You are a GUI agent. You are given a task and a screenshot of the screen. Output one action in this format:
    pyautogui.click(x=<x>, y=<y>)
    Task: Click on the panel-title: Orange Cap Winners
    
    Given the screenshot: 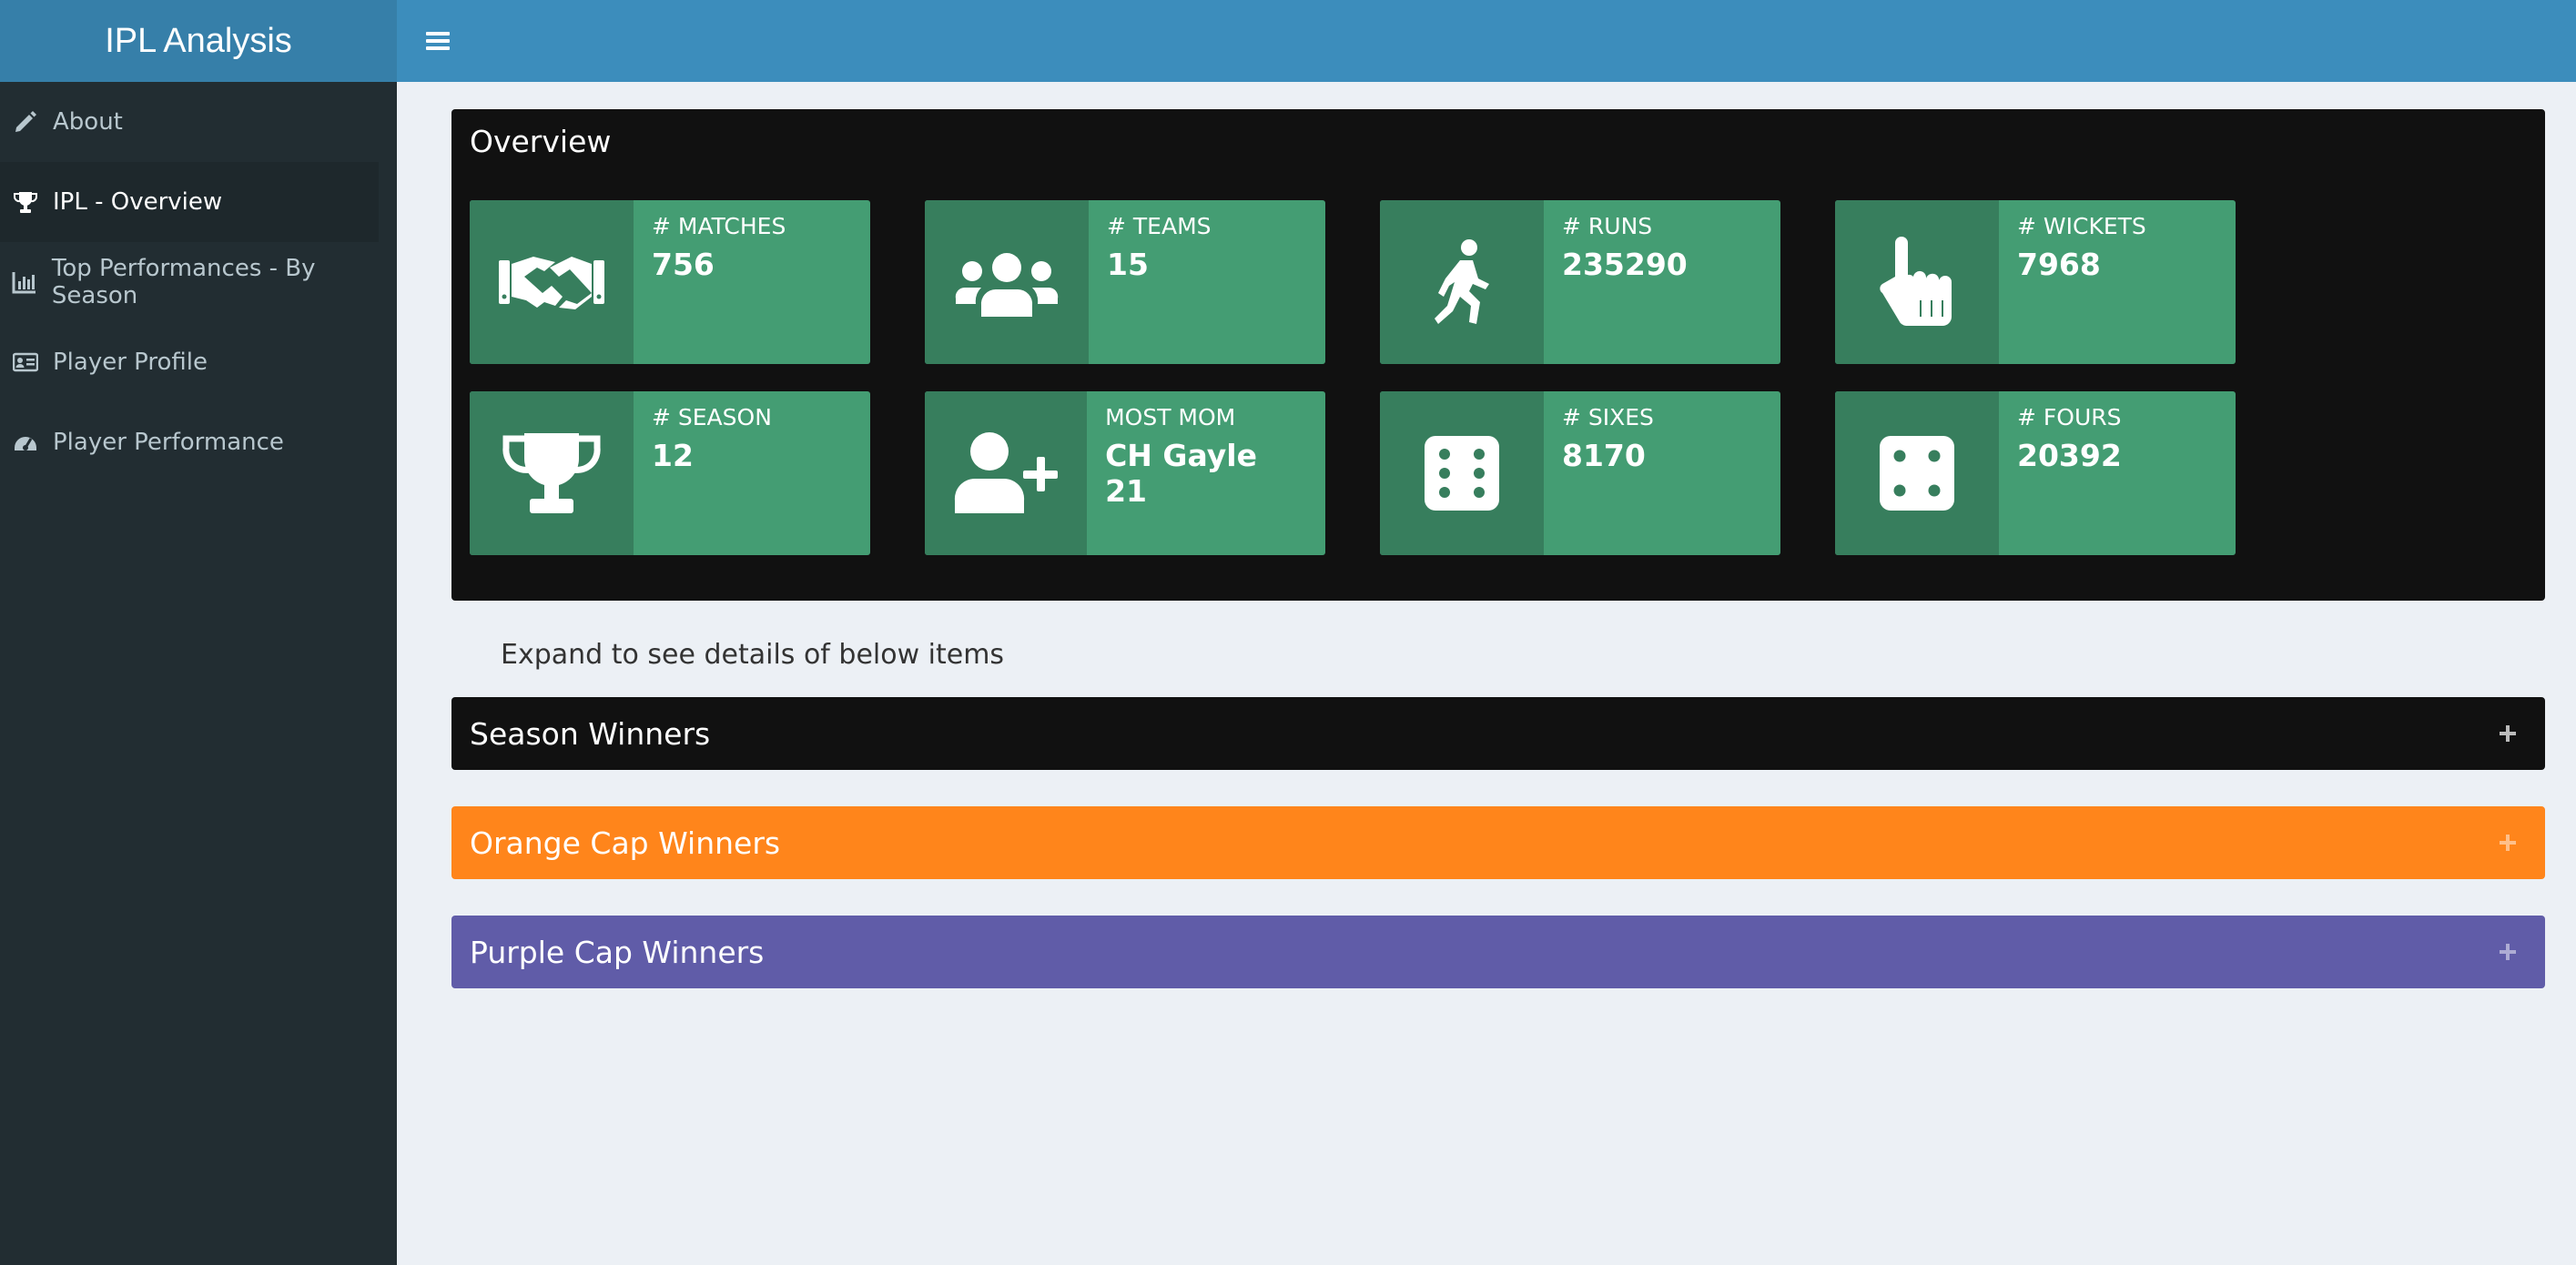 What is the action you would take?
    pyautogui.click(x=625, y=843)
    